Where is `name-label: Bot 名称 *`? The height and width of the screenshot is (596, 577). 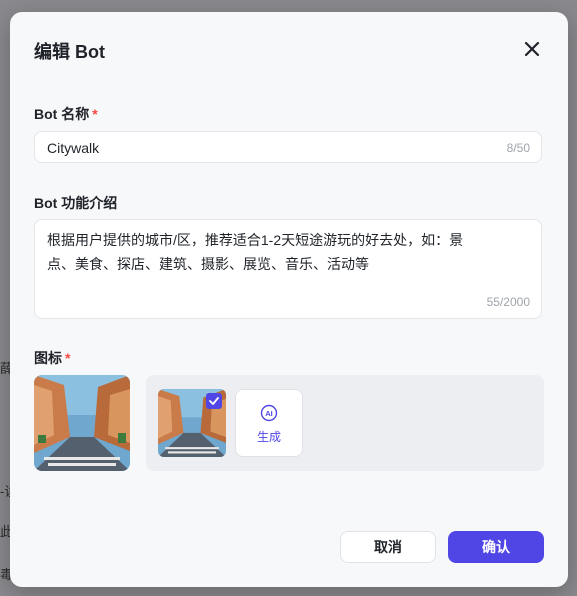 name-label: Bot 名称 * is located at coordinates (66, 114).